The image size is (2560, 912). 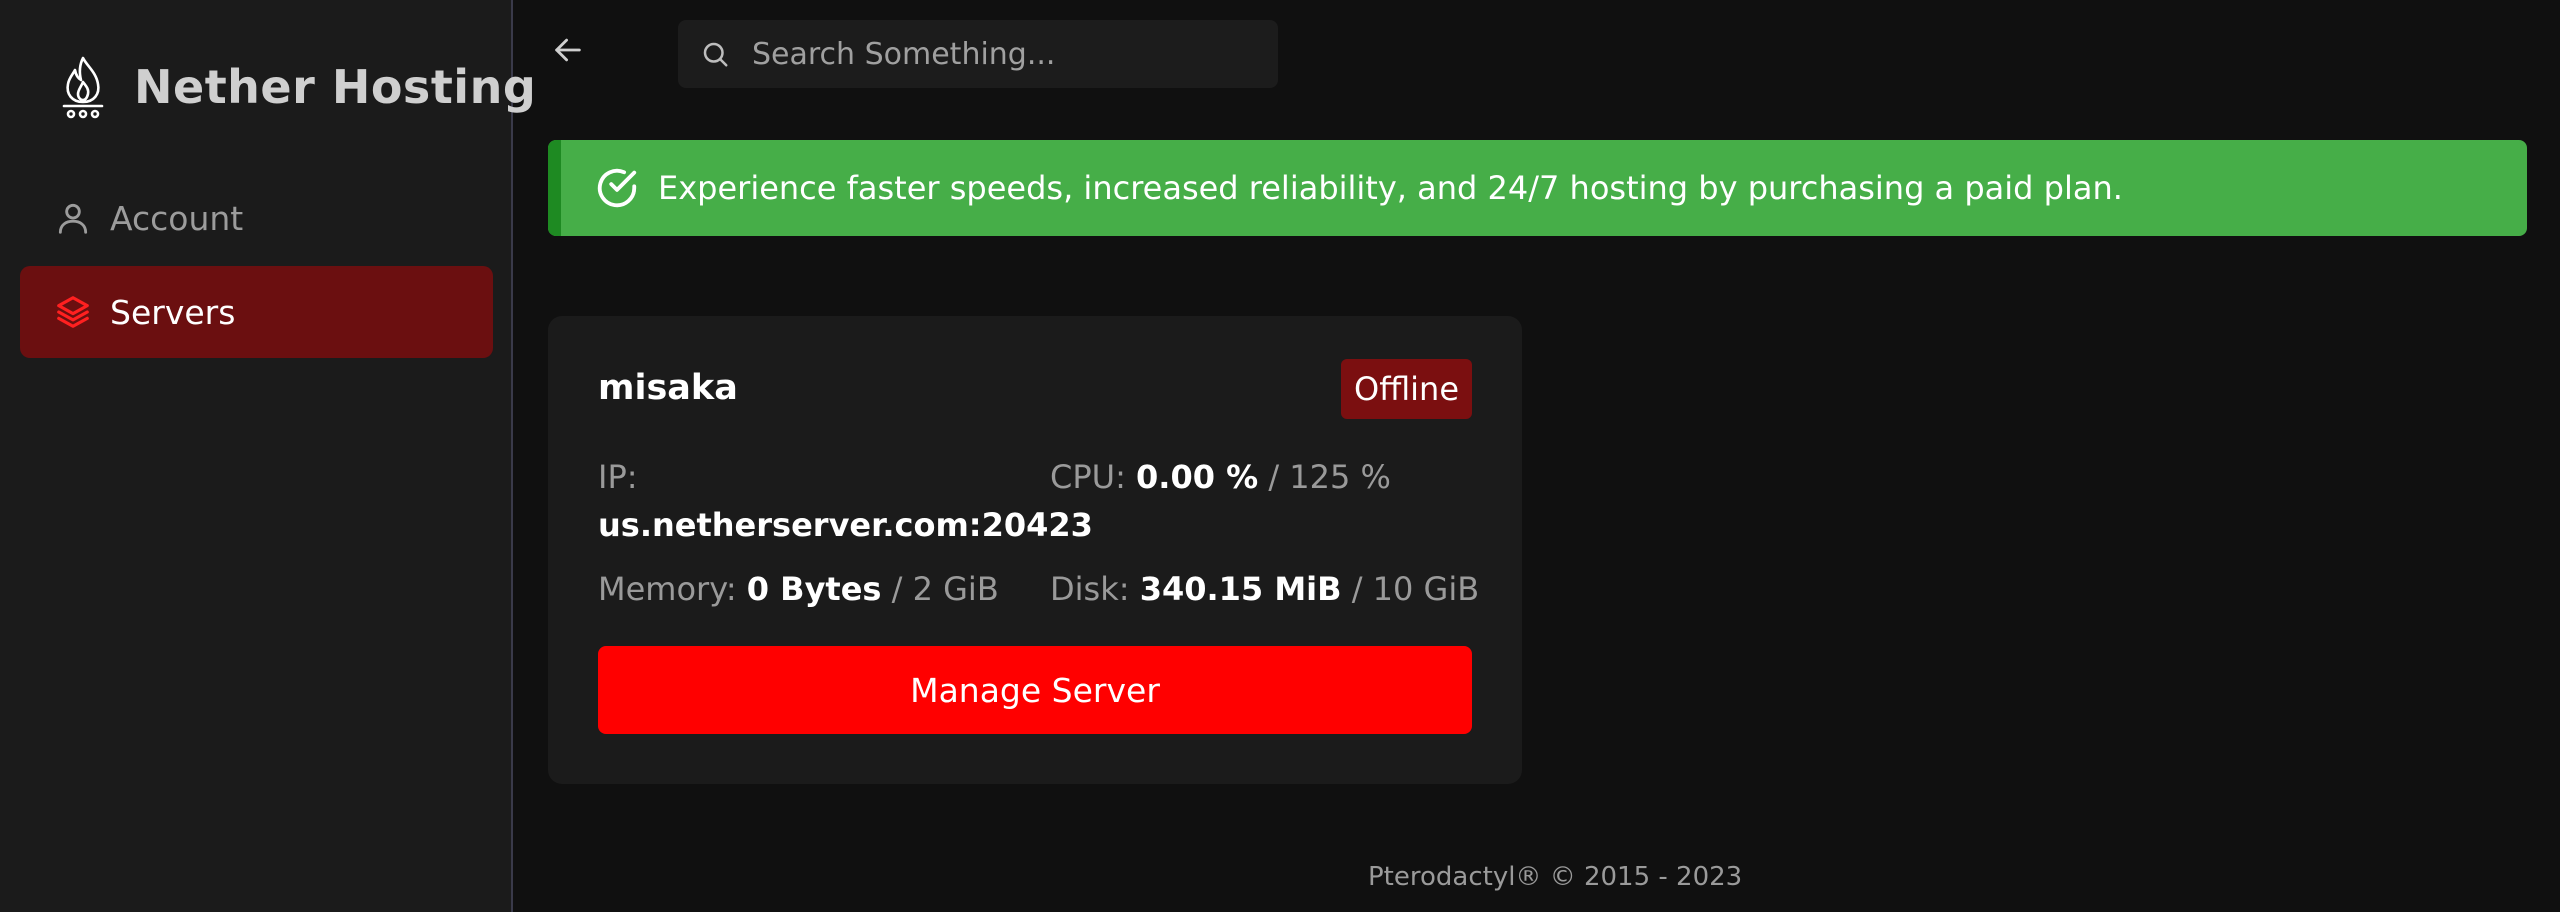 What do you see at coordinates (1088, 477) in the screenshot?
I see `cpu-label: CPU:` at bounding box center [1088, 477].